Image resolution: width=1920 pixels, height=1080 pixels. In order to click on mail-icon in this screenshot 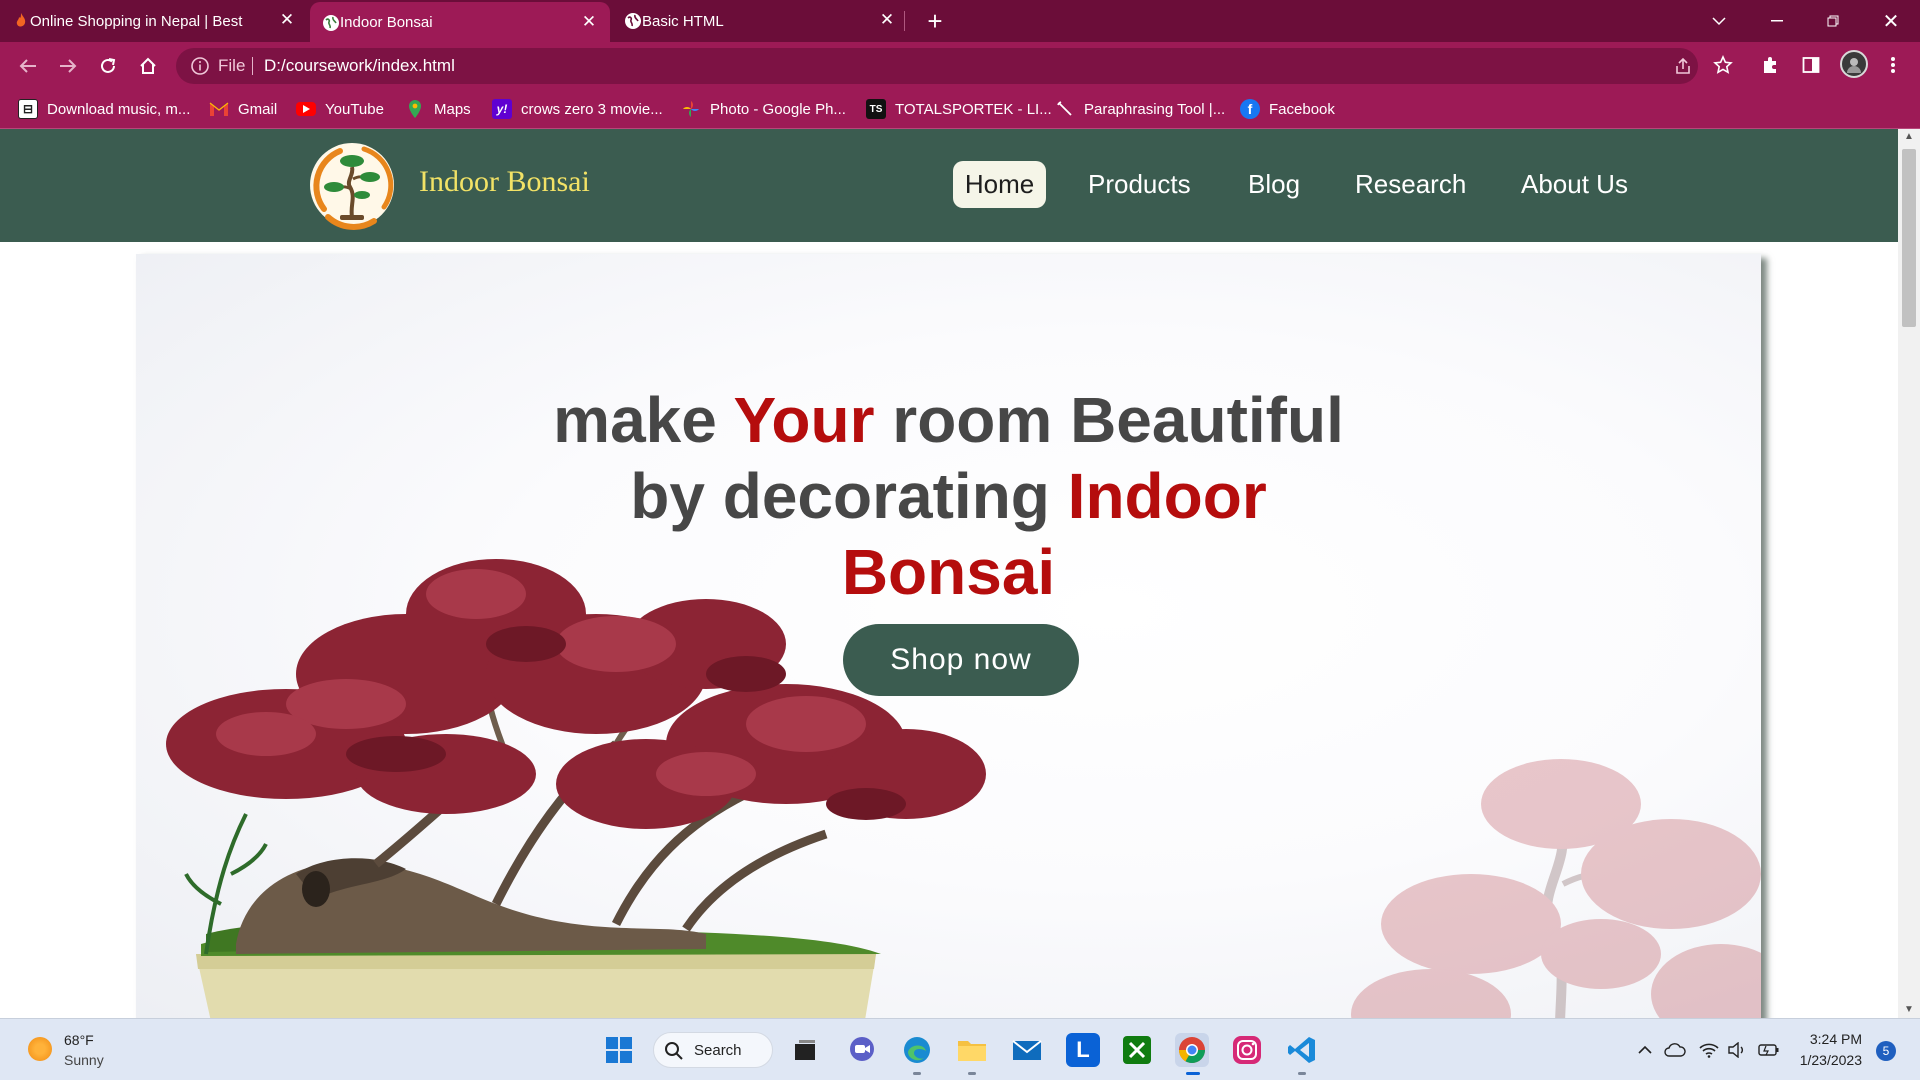, I will do `click(1027, 1050)`.